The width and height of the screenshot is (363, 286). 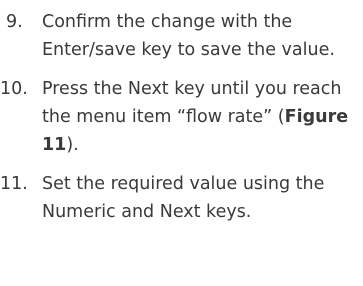 What do you see at coordinates (14, 89) in the screenshot?
I see `step-number: 10.` at bounding box center [14, 89].